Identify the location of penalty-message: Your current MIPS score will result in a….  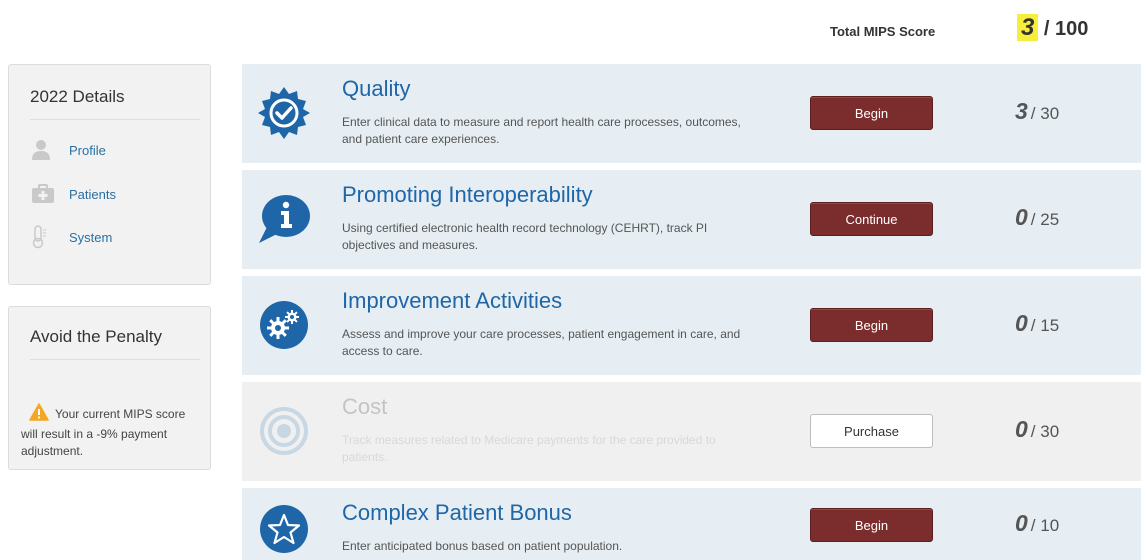
(111, 431).